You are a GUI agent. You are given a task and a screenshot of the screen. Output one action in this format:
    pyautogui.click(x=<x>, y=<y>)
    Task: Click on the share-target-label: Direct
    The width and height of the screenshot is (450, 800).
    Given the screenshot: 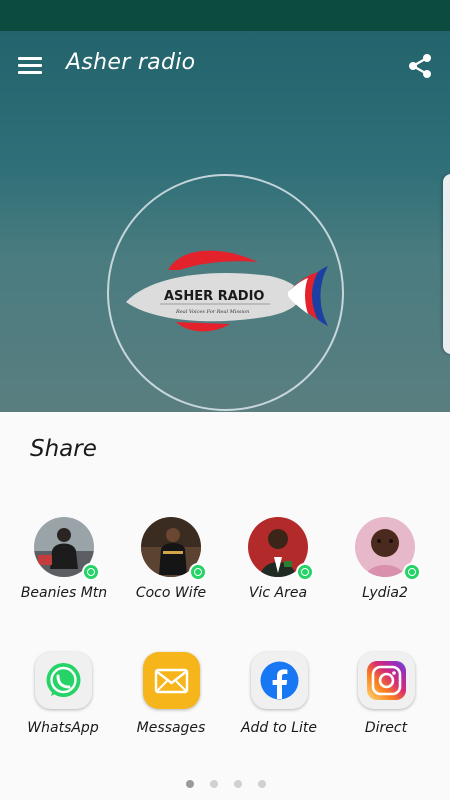 What is the action you would take?
    pyautogui.click(x=386, y=728)
    